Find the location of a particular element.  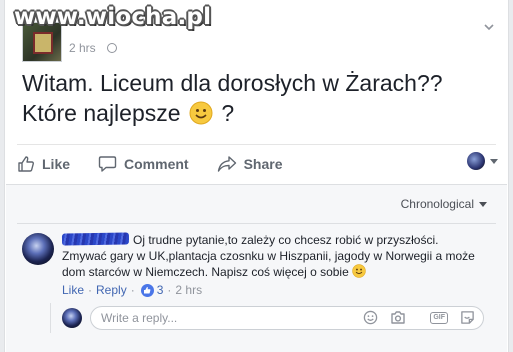

reply-input is located at coordinates (226, 318).